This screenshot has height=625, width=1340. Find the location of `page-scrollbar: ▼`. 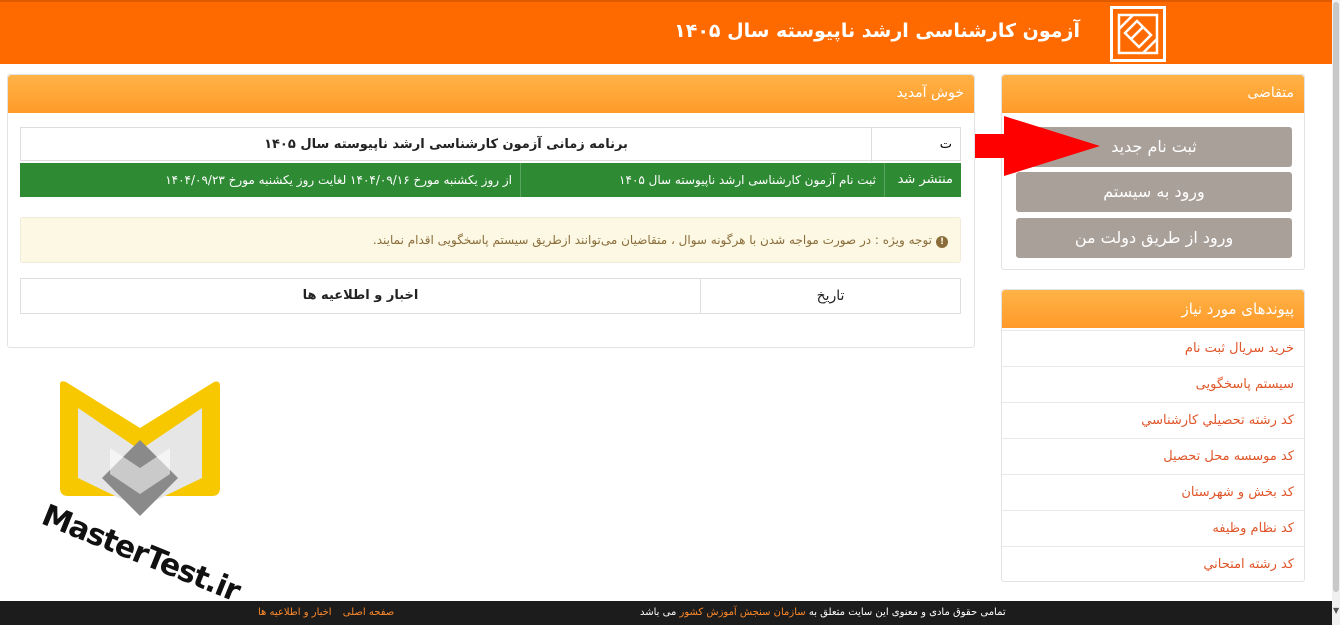

page-scrollbar: ▼ is located at coordinates (1336, 312).